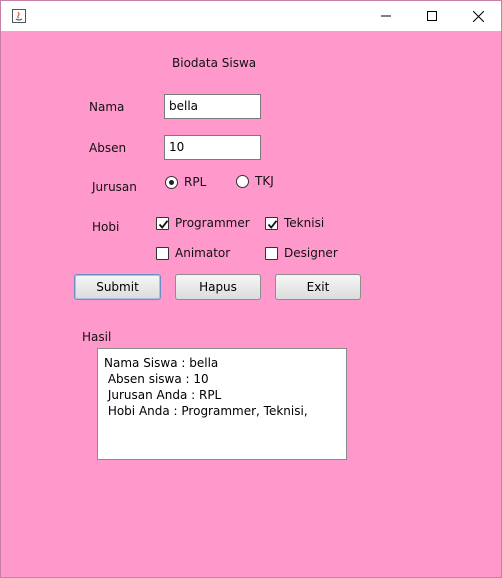 The height and width of the screenshot is (578, 502). I want to click on checkbox-teknisi: Teknisi, so click(294, 223).